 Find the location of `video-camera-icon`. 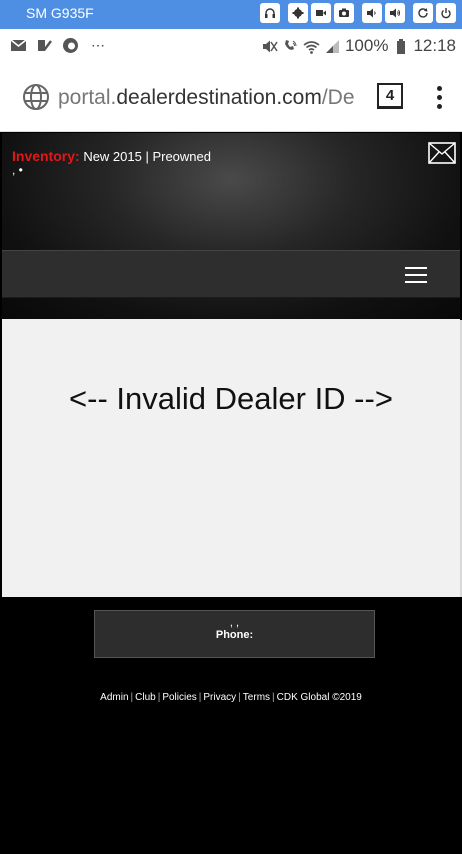

video-camera-icon is located at coordinates (321, 13).